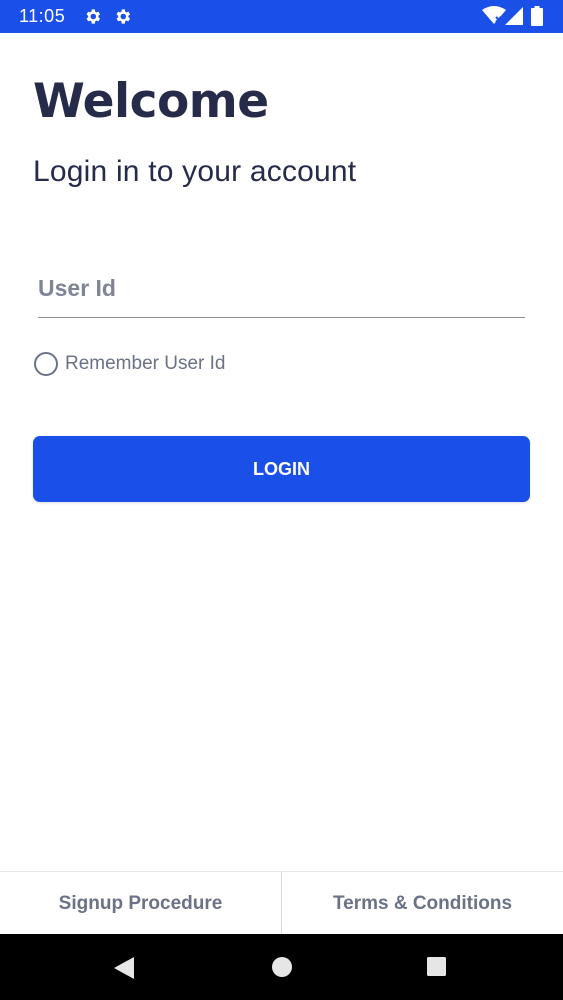  I want to click on remember-radio-button, so click(46, 364).